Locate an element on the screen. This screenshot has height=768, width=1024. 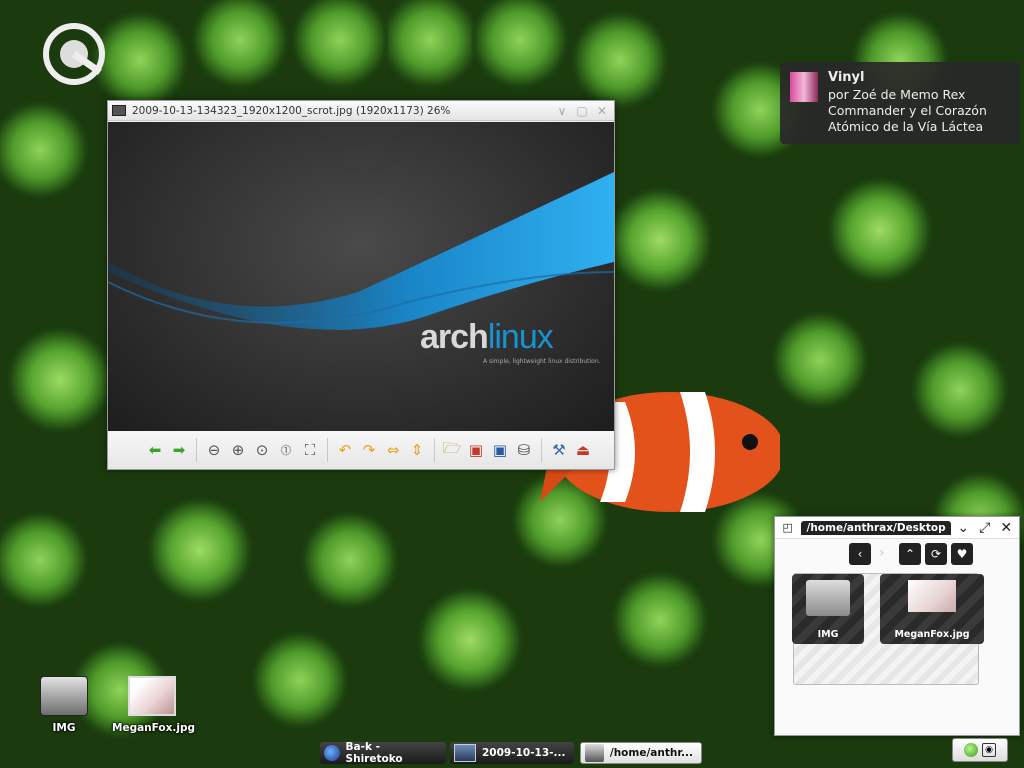
resize-icon: ⤢ is located at coordinates (985, 528).